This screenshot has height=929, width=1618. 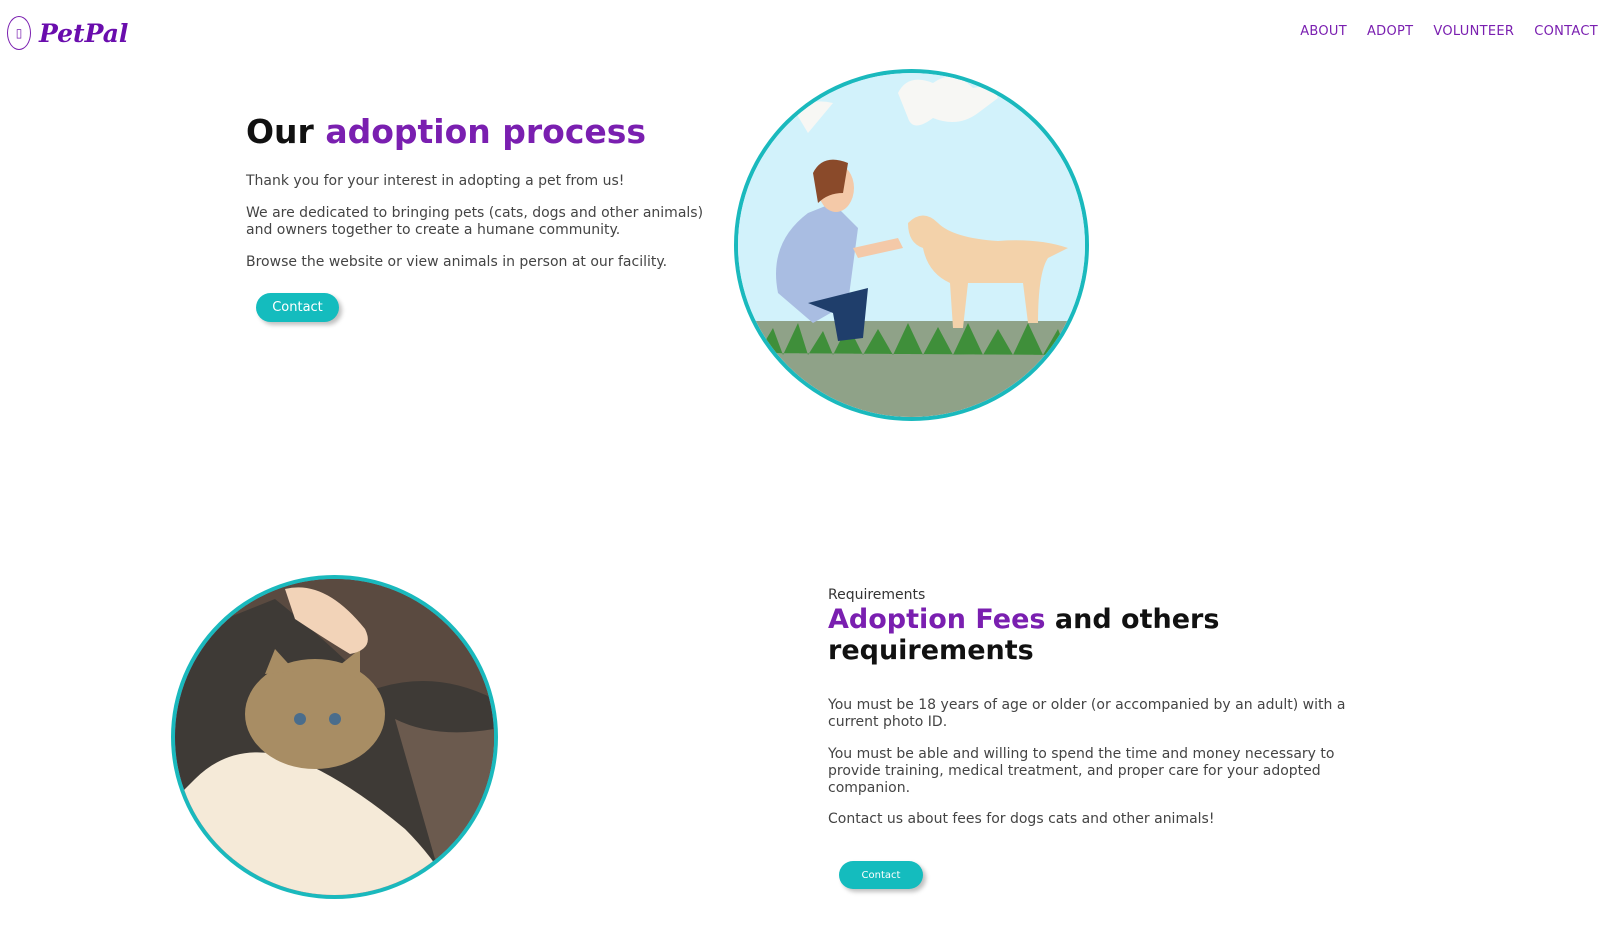 I want to click on brand-name: PetPal, so click(x=84, y=33).